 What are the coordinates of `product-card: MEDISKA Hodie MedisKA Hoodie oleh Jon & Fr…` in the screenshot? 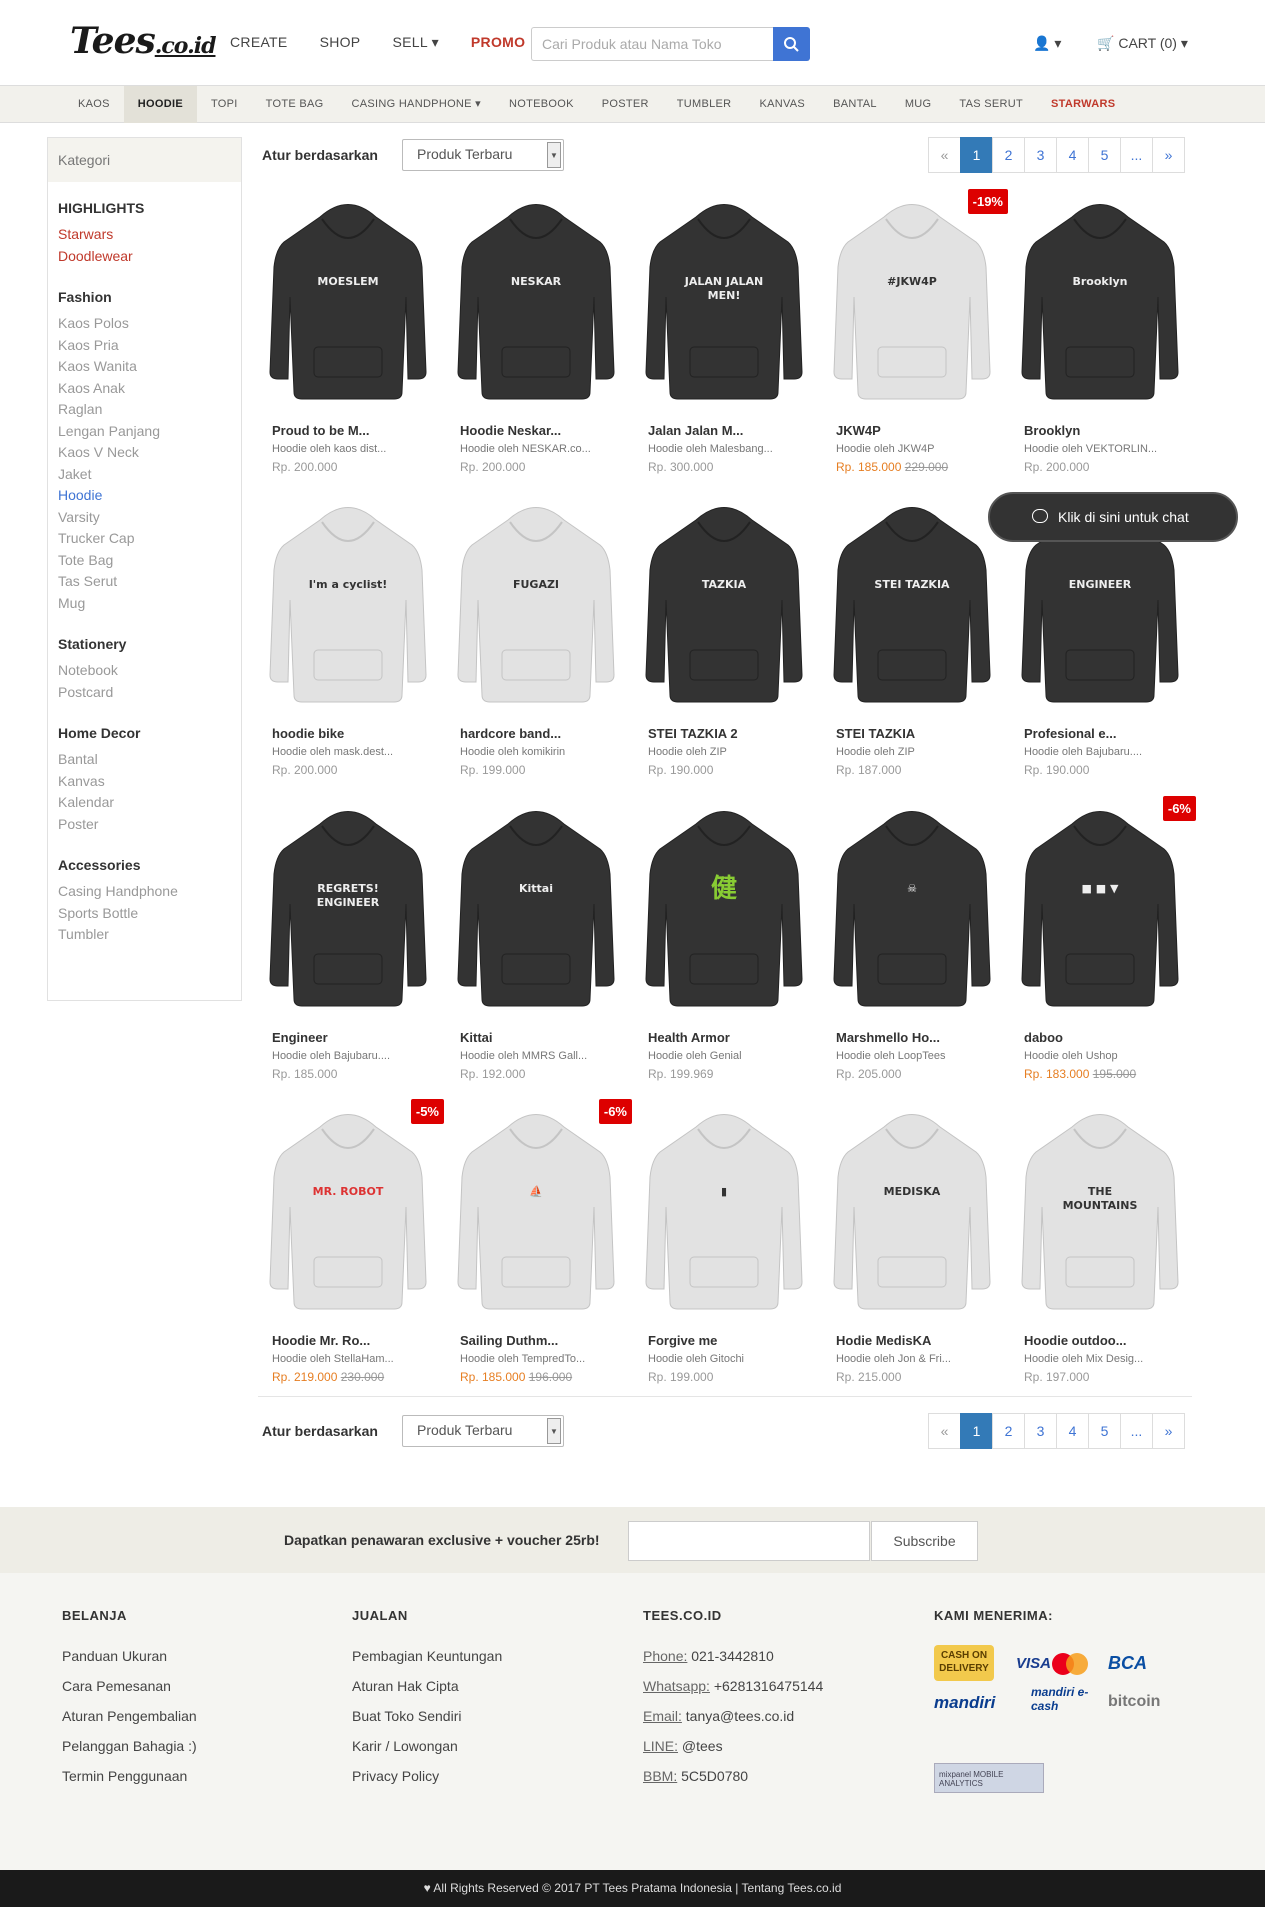 It's located at (912, 1240).